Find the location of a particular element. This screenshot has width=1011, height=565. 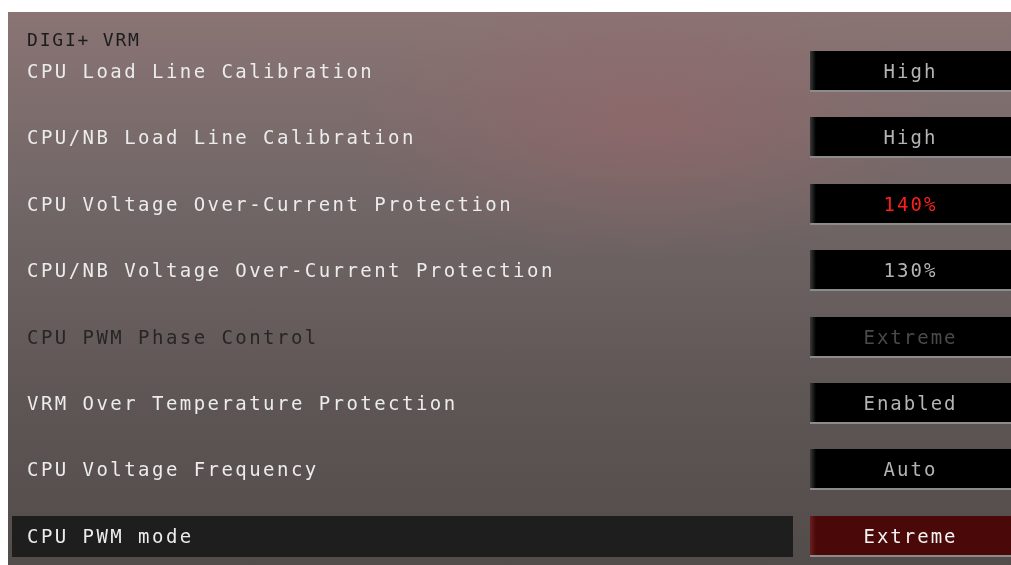

setting-label: CPU PWM mode is located at coordinates (402, 536).